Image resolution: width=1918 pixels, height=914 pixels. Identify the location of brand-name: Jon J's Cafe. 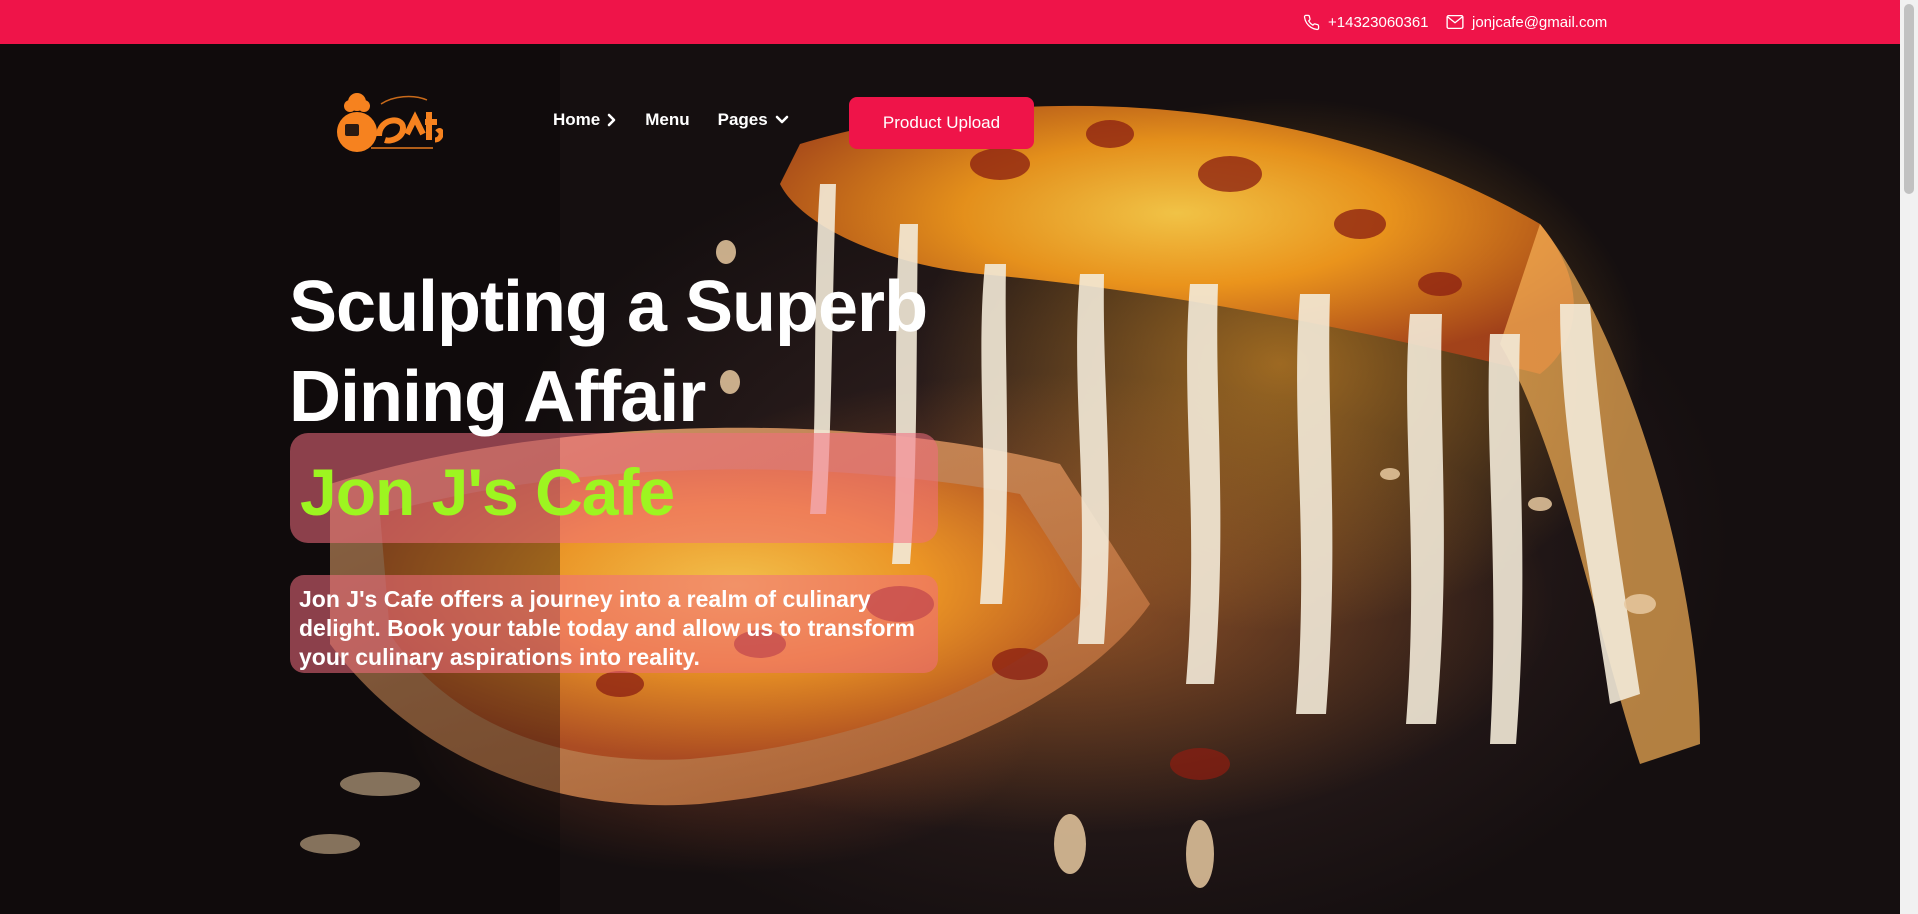
(487, 492).